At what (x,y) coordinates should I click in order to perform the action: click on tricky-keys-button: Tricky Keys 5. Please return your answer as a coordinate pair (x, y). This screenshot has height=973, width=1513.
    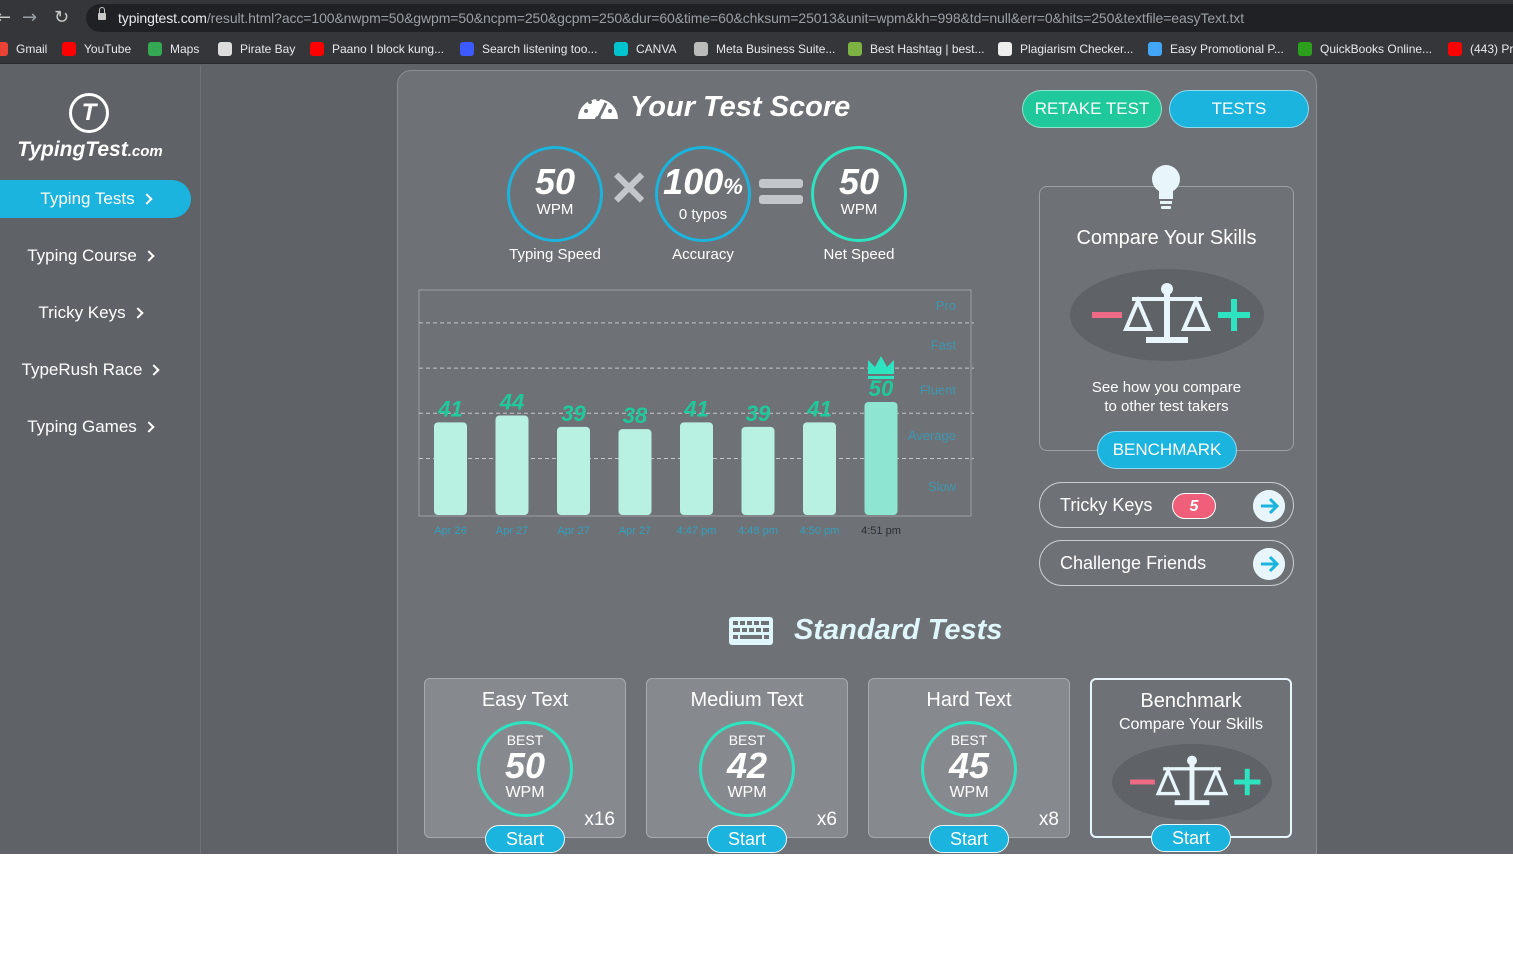
    Looking at the image, I should click on (1166, 505).